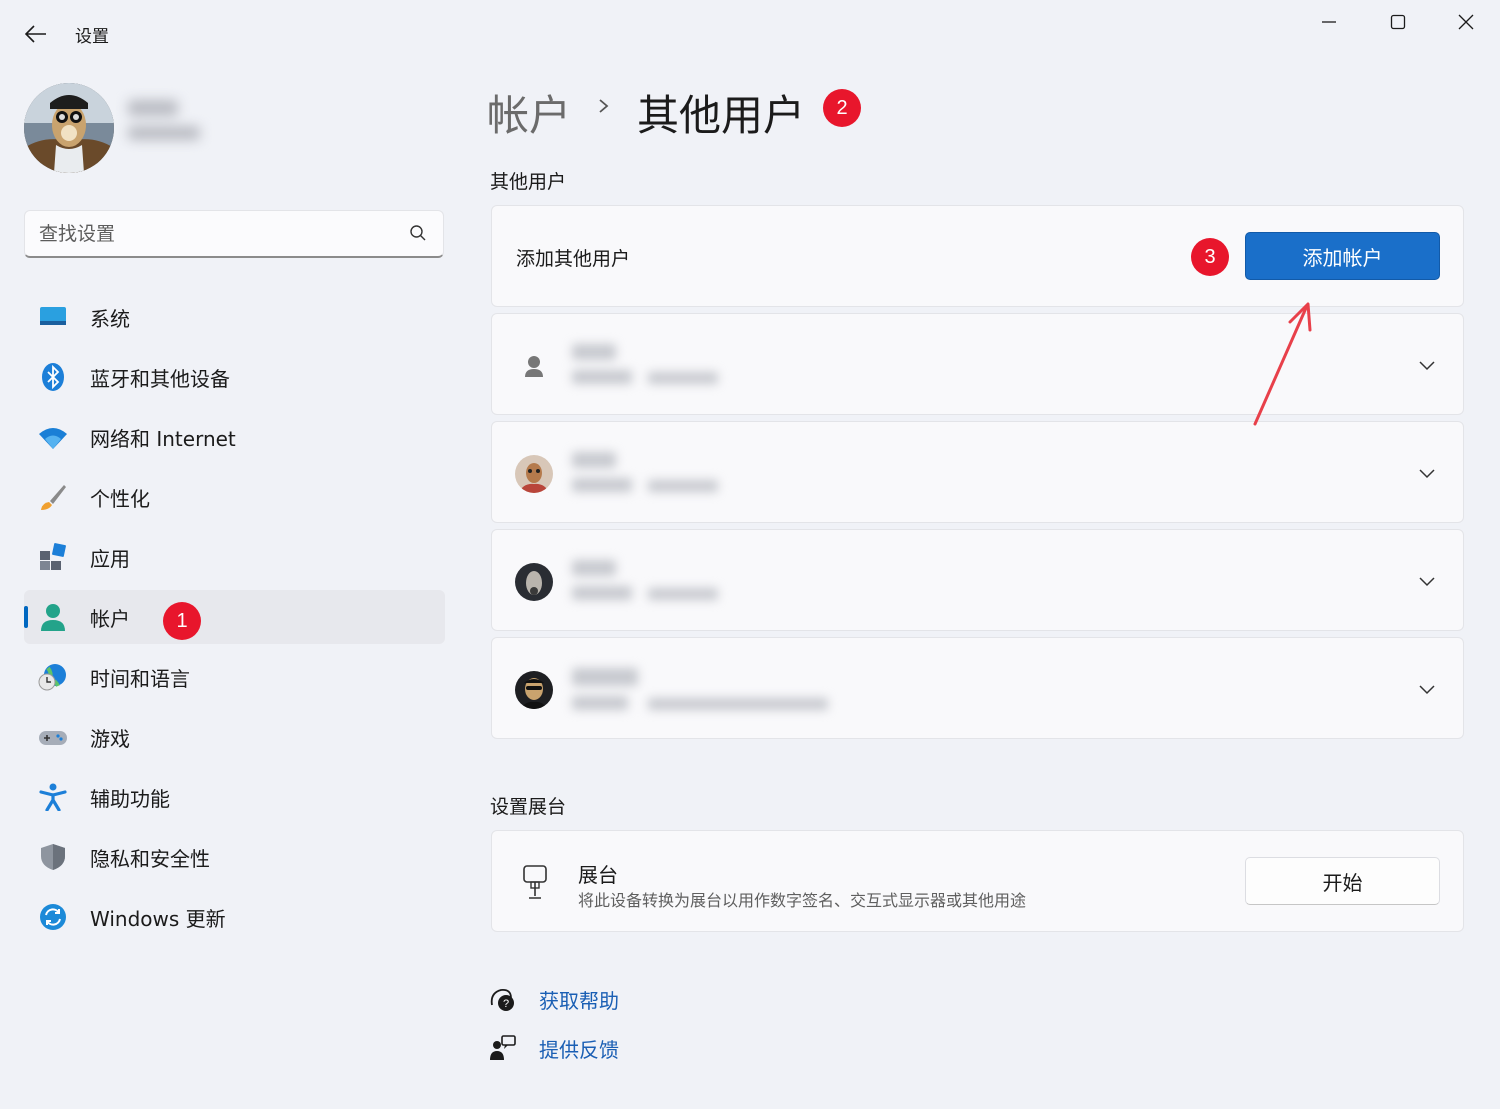  I want to click on kiosk-description: 将此设备转换为展台以用作数字签名、交互式显示器或其他用途, so click(802, 900).